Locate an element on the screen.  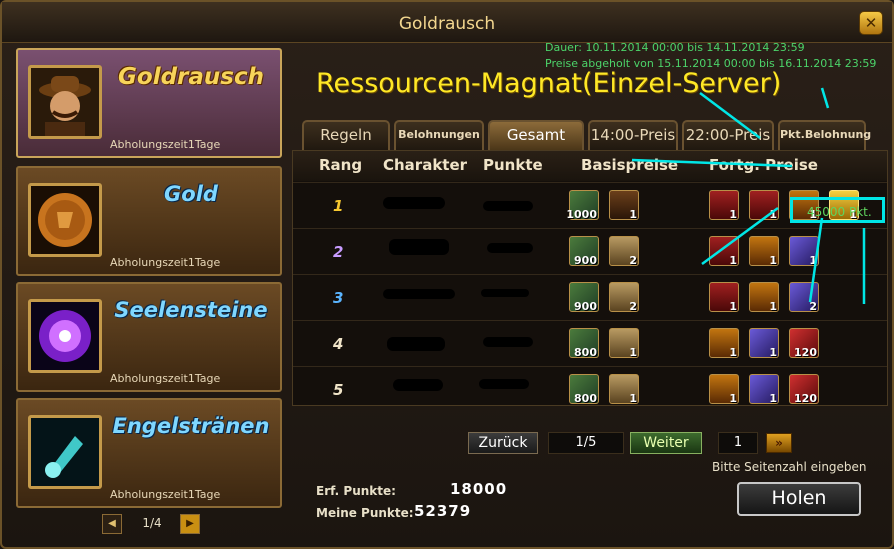
event-card-gold: Gold Abholungszeit1Tage is located at coordinates (149, 221).